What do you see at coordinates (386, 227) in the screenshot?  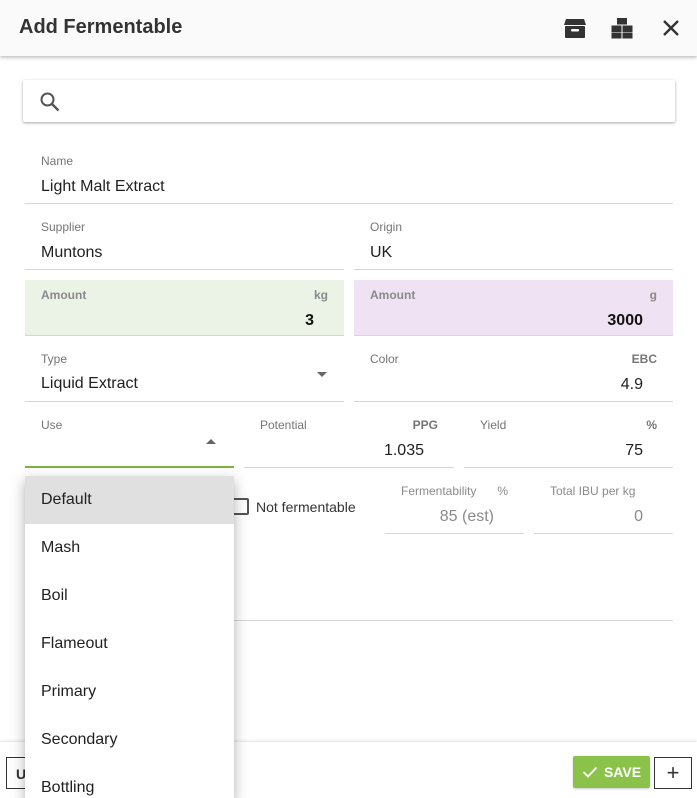 I see `origin-label: Origin` at bounding box center [386, 227].